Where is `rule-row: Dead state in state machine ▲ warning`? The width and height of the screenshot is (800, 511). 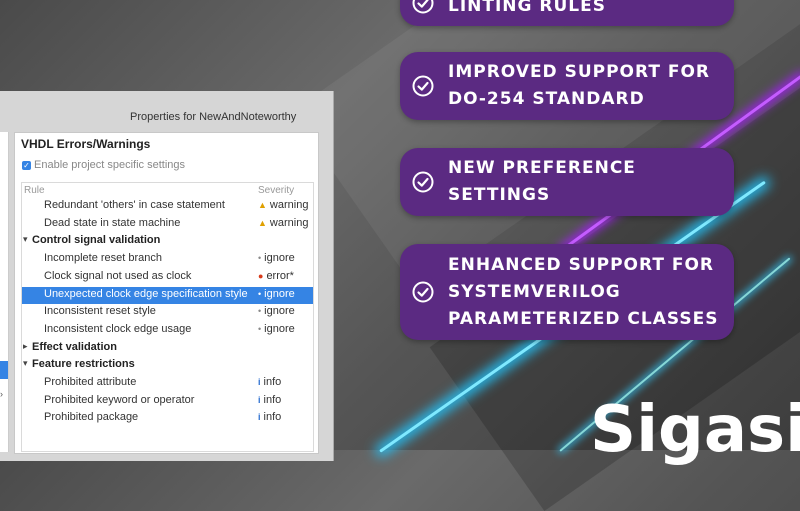 rule-row: Dead state in state machine ▲ warning is located at coordinates (167, 224).